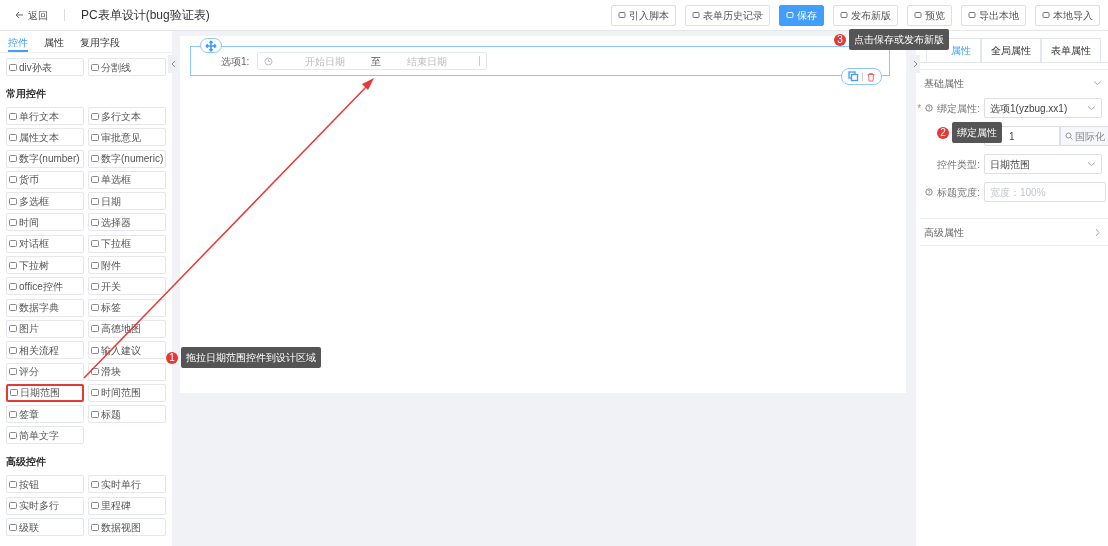 This screenshot has height=546, width=1108. Describe the element at coordinates (45, 67) in the screenshot. I see `control-item: div孙表` at that location.